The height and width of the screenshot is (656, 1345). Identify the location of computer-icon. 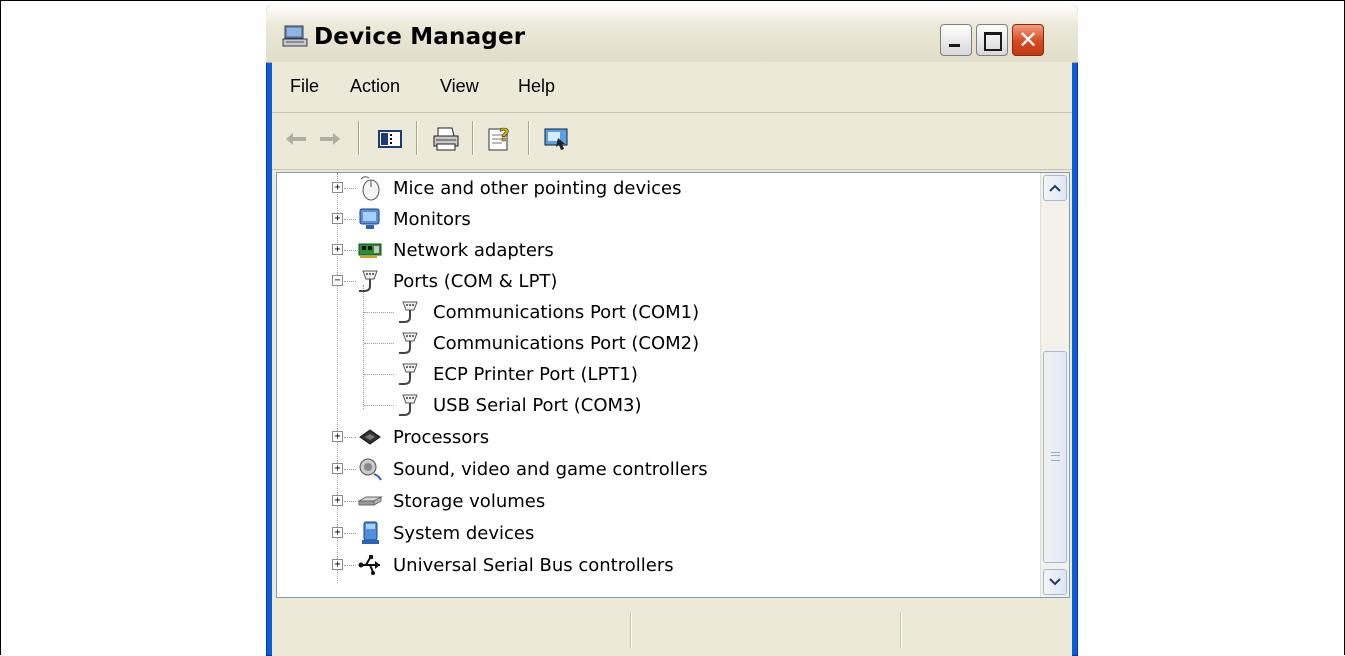
(295, 36).